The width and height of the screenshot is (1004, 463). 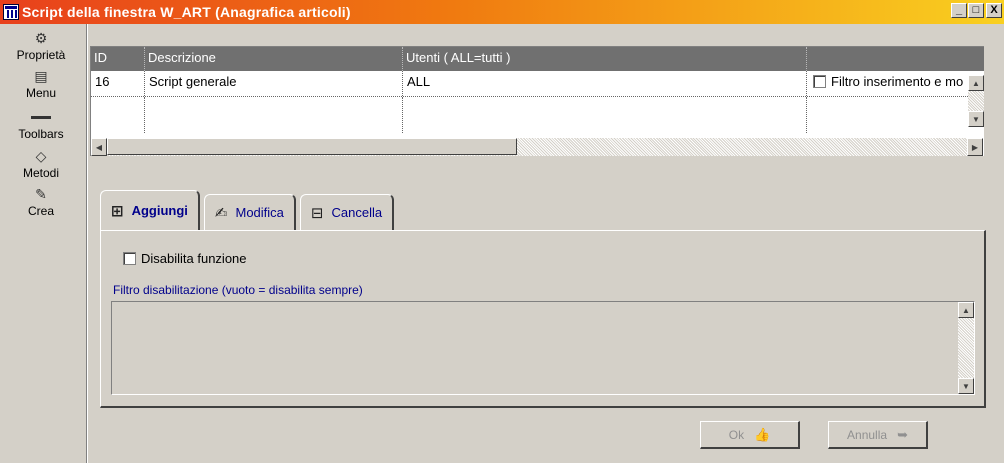 What do you see at coordinates (894, 115) in the screenshot?
I see `cell-filter` at bounding box center [894, 115].